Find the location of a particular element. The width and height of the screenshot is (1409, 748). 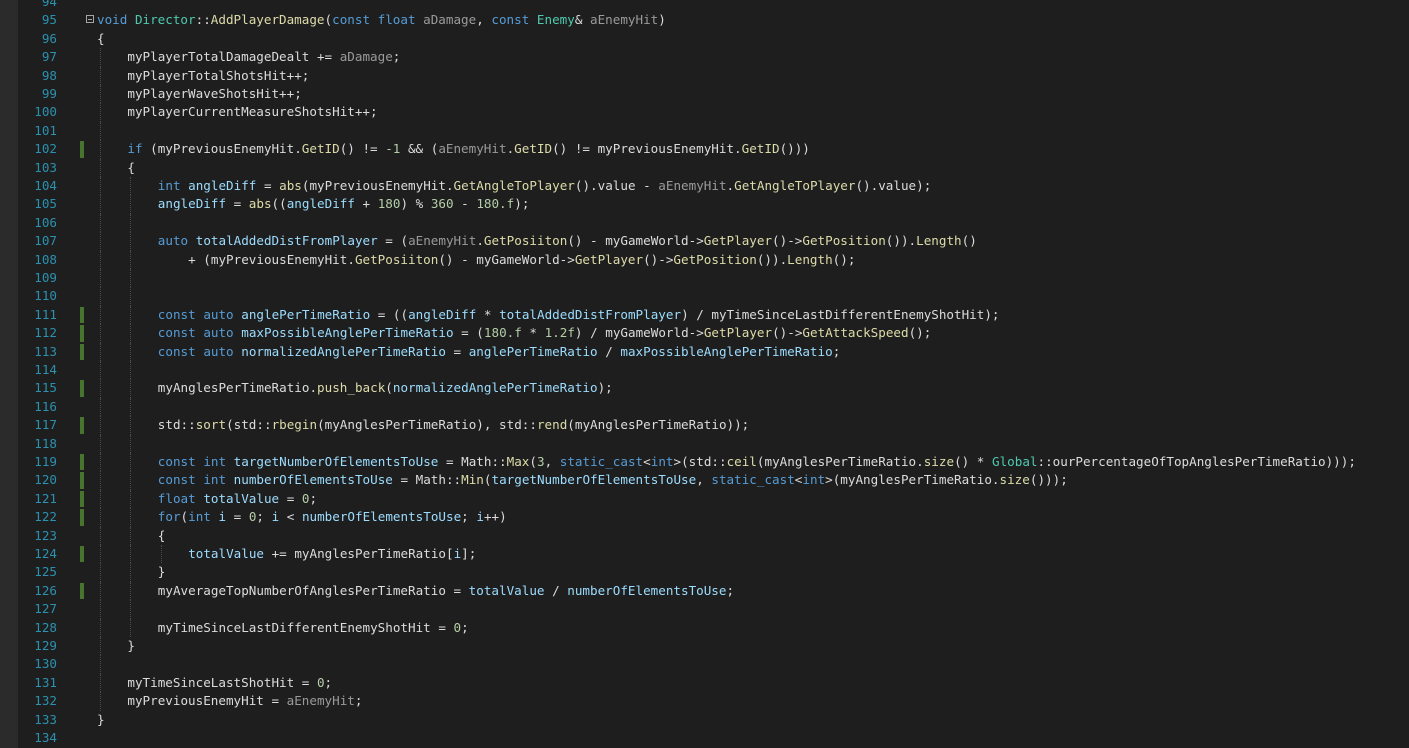

code-line: 130 is located at coordinates (713, 664).